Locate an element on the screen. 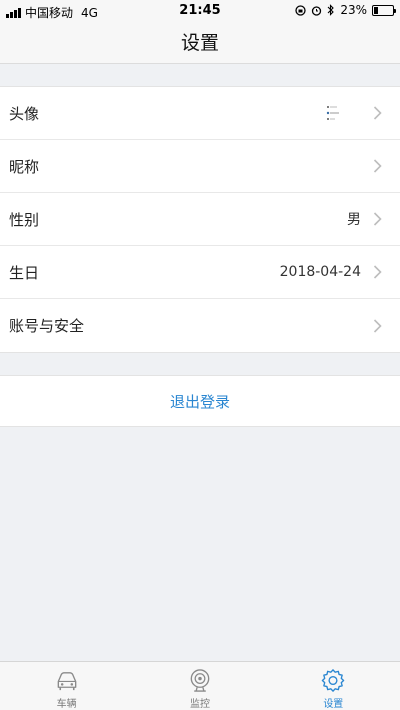  gender-row: 性别 男 is located at coordinates (200, 219).